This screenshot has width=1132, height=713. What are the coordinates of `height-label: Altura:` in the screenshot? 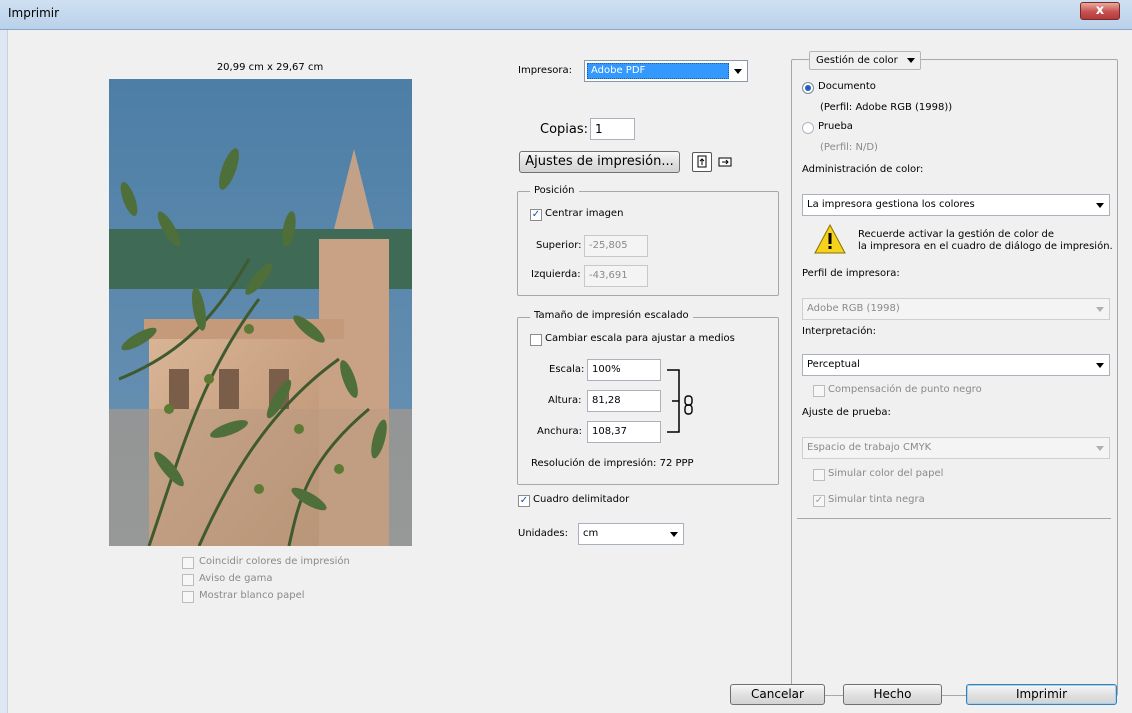 It's located at (565, 400).